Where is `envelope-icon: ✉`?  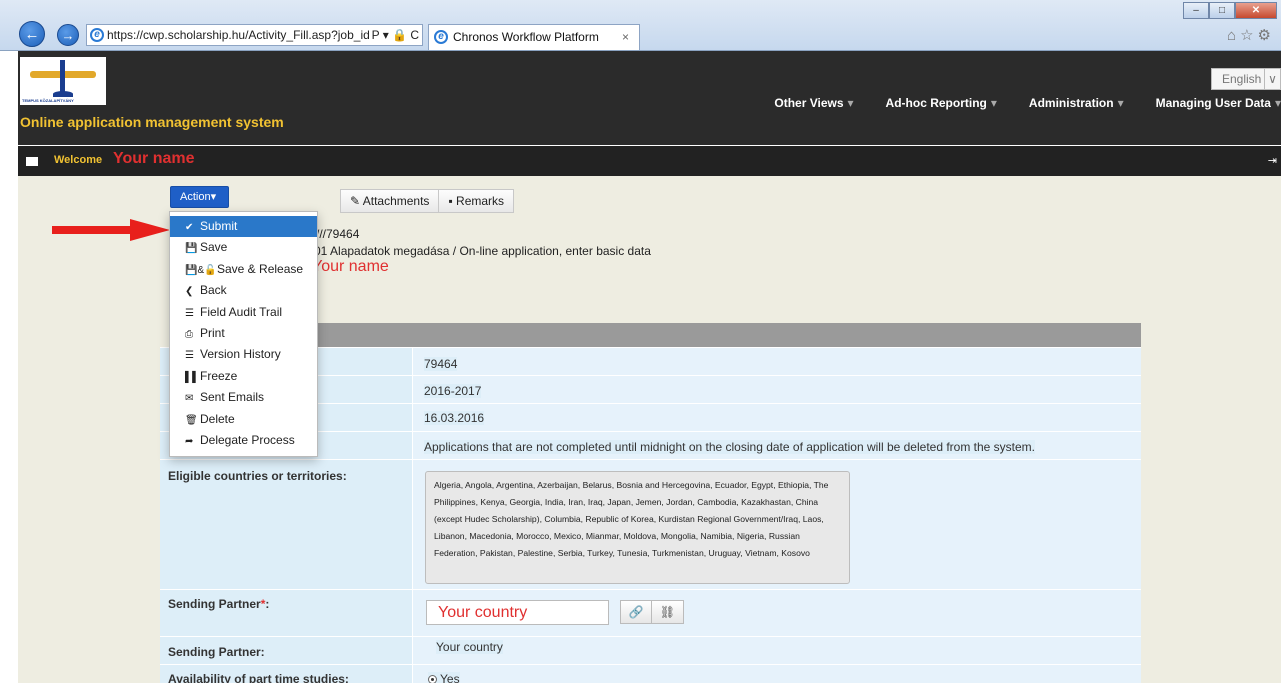 envelope-icon: ✉ is located at coordinates (189, 399).